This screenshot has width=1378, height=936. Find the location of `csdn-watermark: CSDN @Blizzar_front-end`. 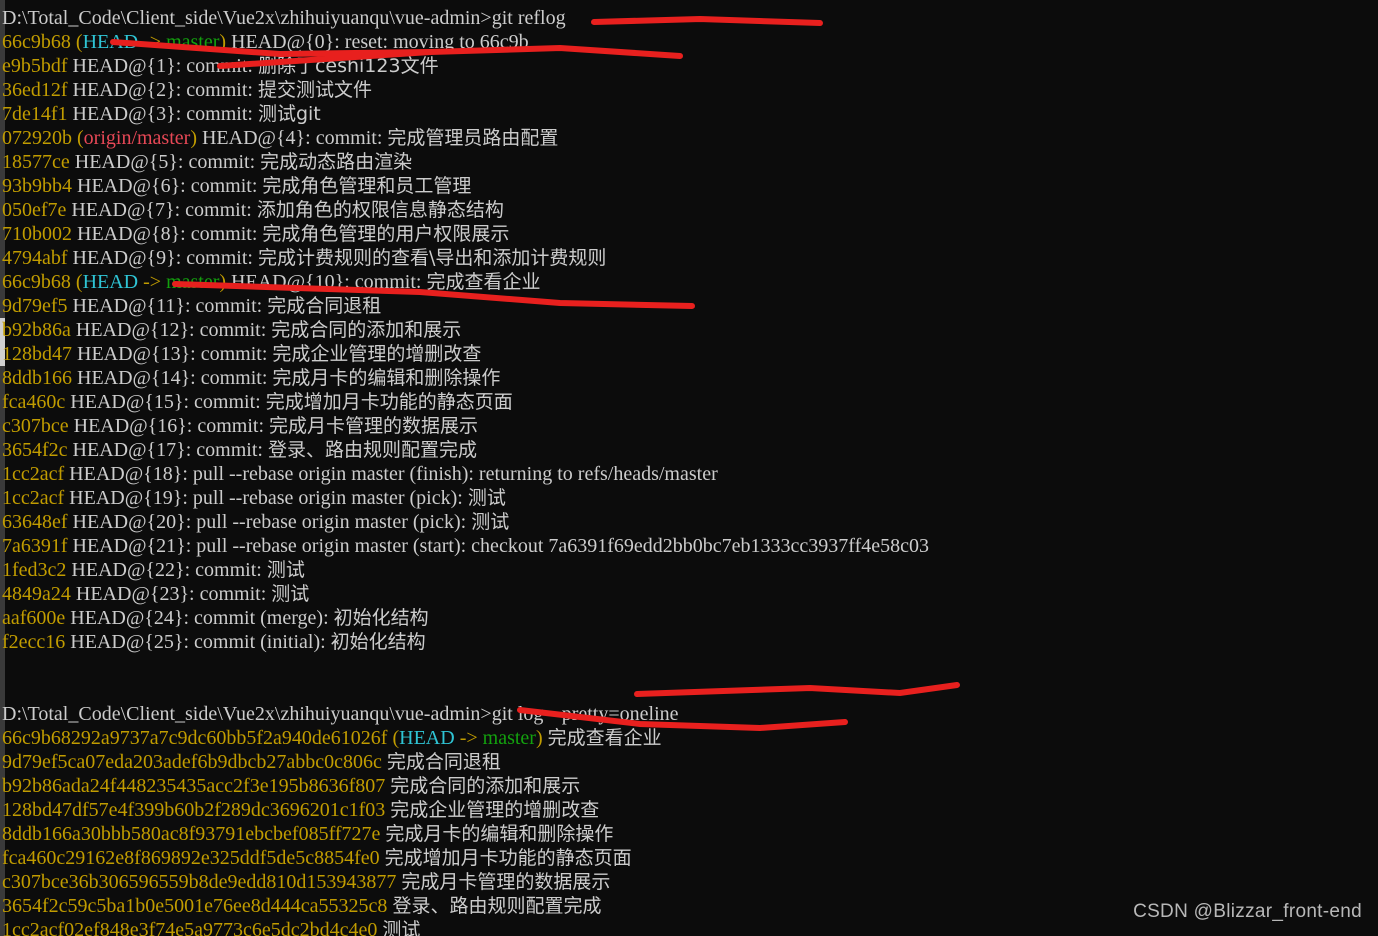

csdn-watermark: CSDN @Blizzar_front-end is located at coordinates (1247, 911).